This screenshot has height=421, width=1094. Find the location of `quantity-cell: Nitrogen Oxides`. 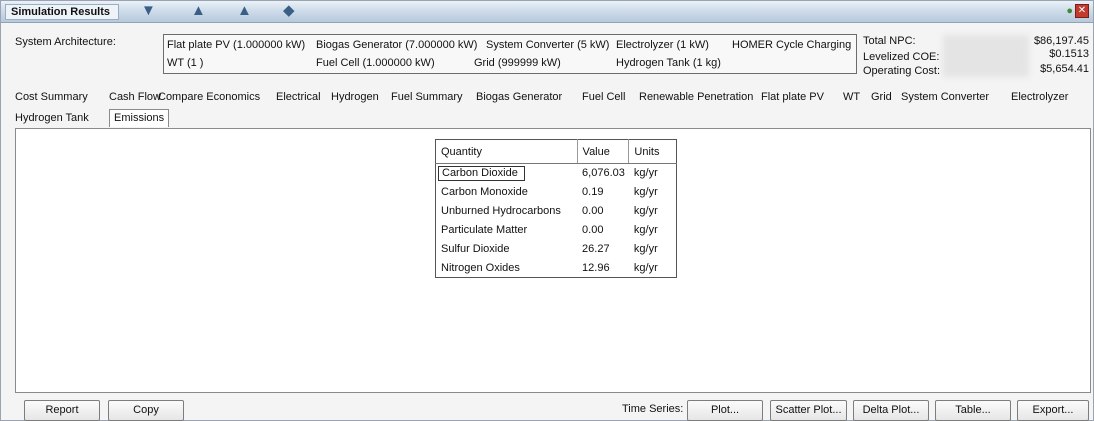

quantity-cell: Nitrogen Oxides is located at coordinates (507, 268).